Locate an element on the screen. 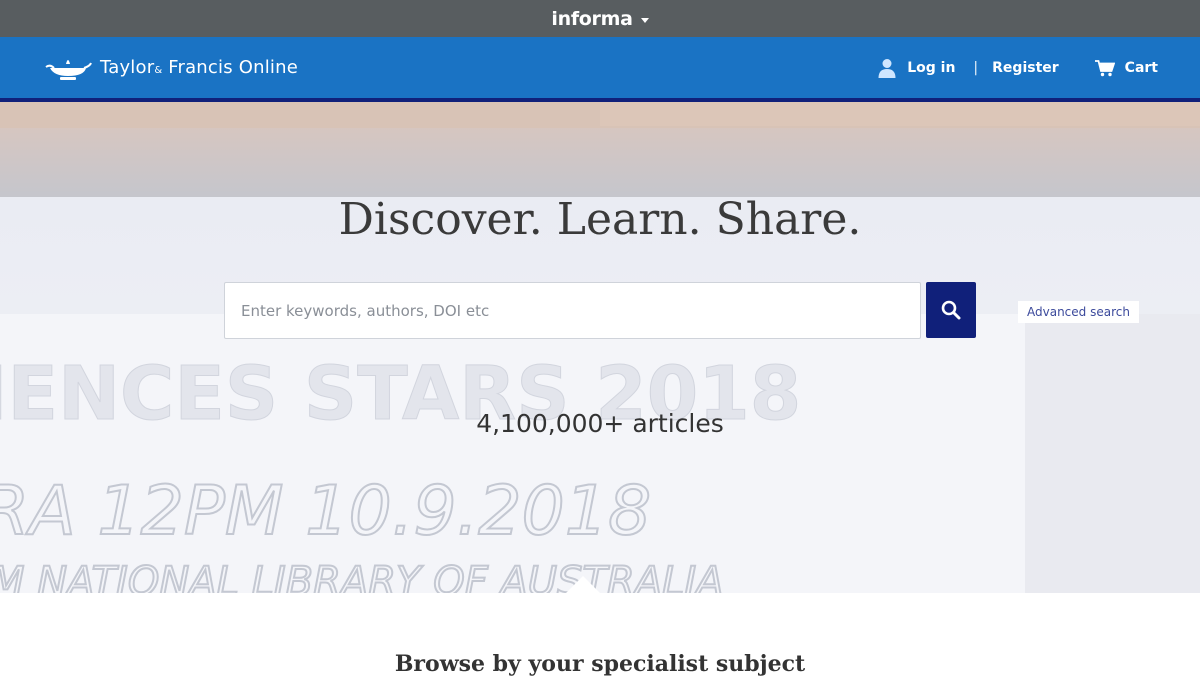 The height and width of the screenshot is (700, 1200). site-logo: Taylor& Francis Online is located at coordinates (171, 68).